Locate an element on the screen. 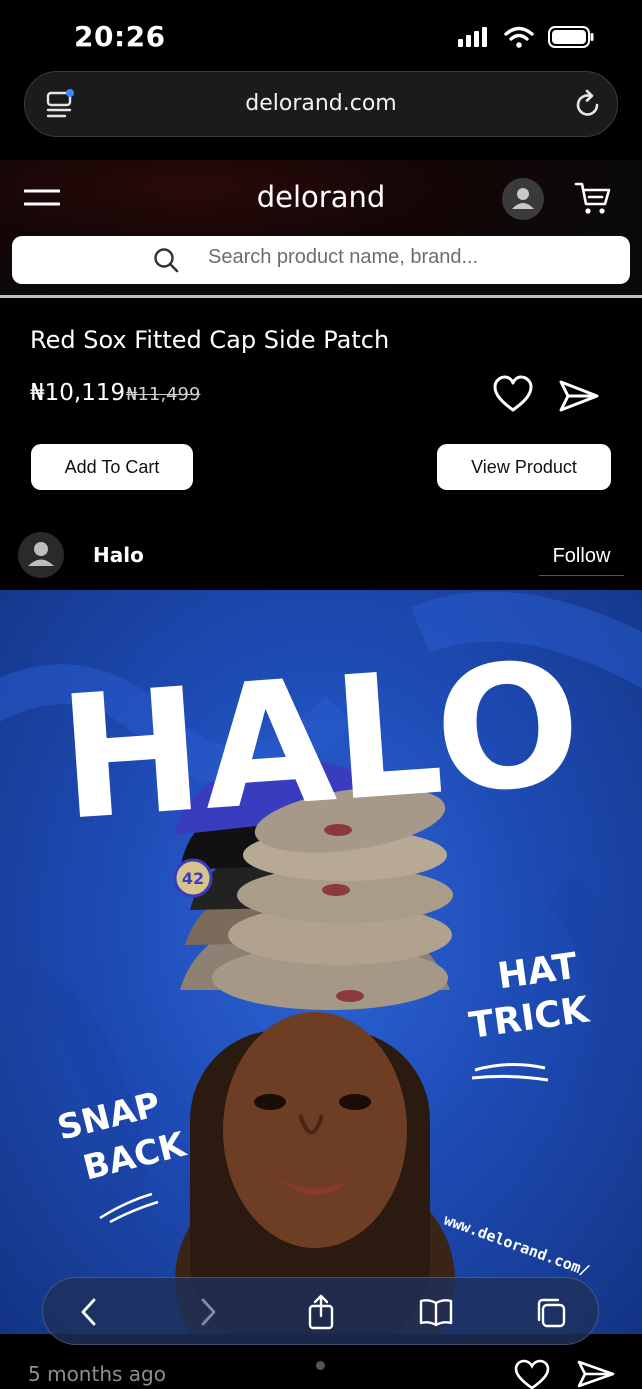  site-brand: delorand is located at coordinates (321, 197).